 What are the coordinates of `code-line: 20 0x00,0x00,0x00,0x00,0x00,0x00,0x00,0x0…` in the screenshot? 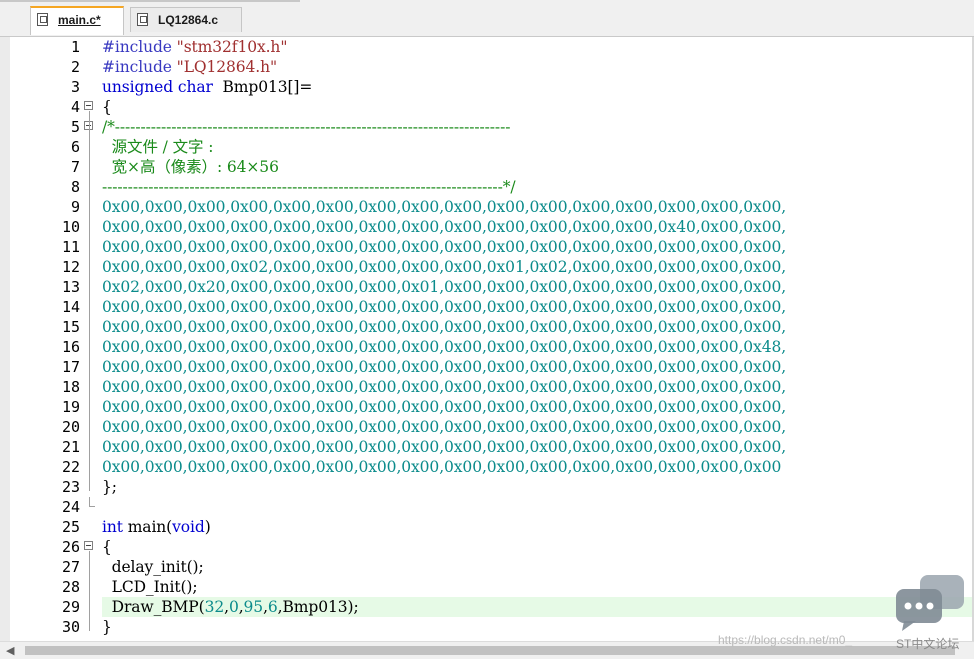 It's located at (487, 427).